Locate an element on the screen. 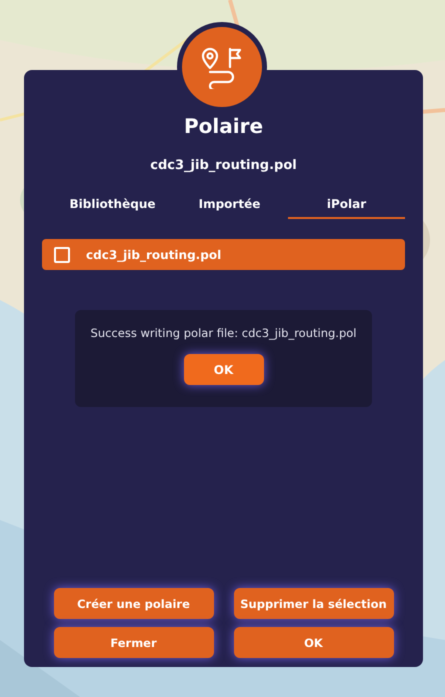 The image size is (445, 697). action-button: OK is located at coordinates (314, 642).